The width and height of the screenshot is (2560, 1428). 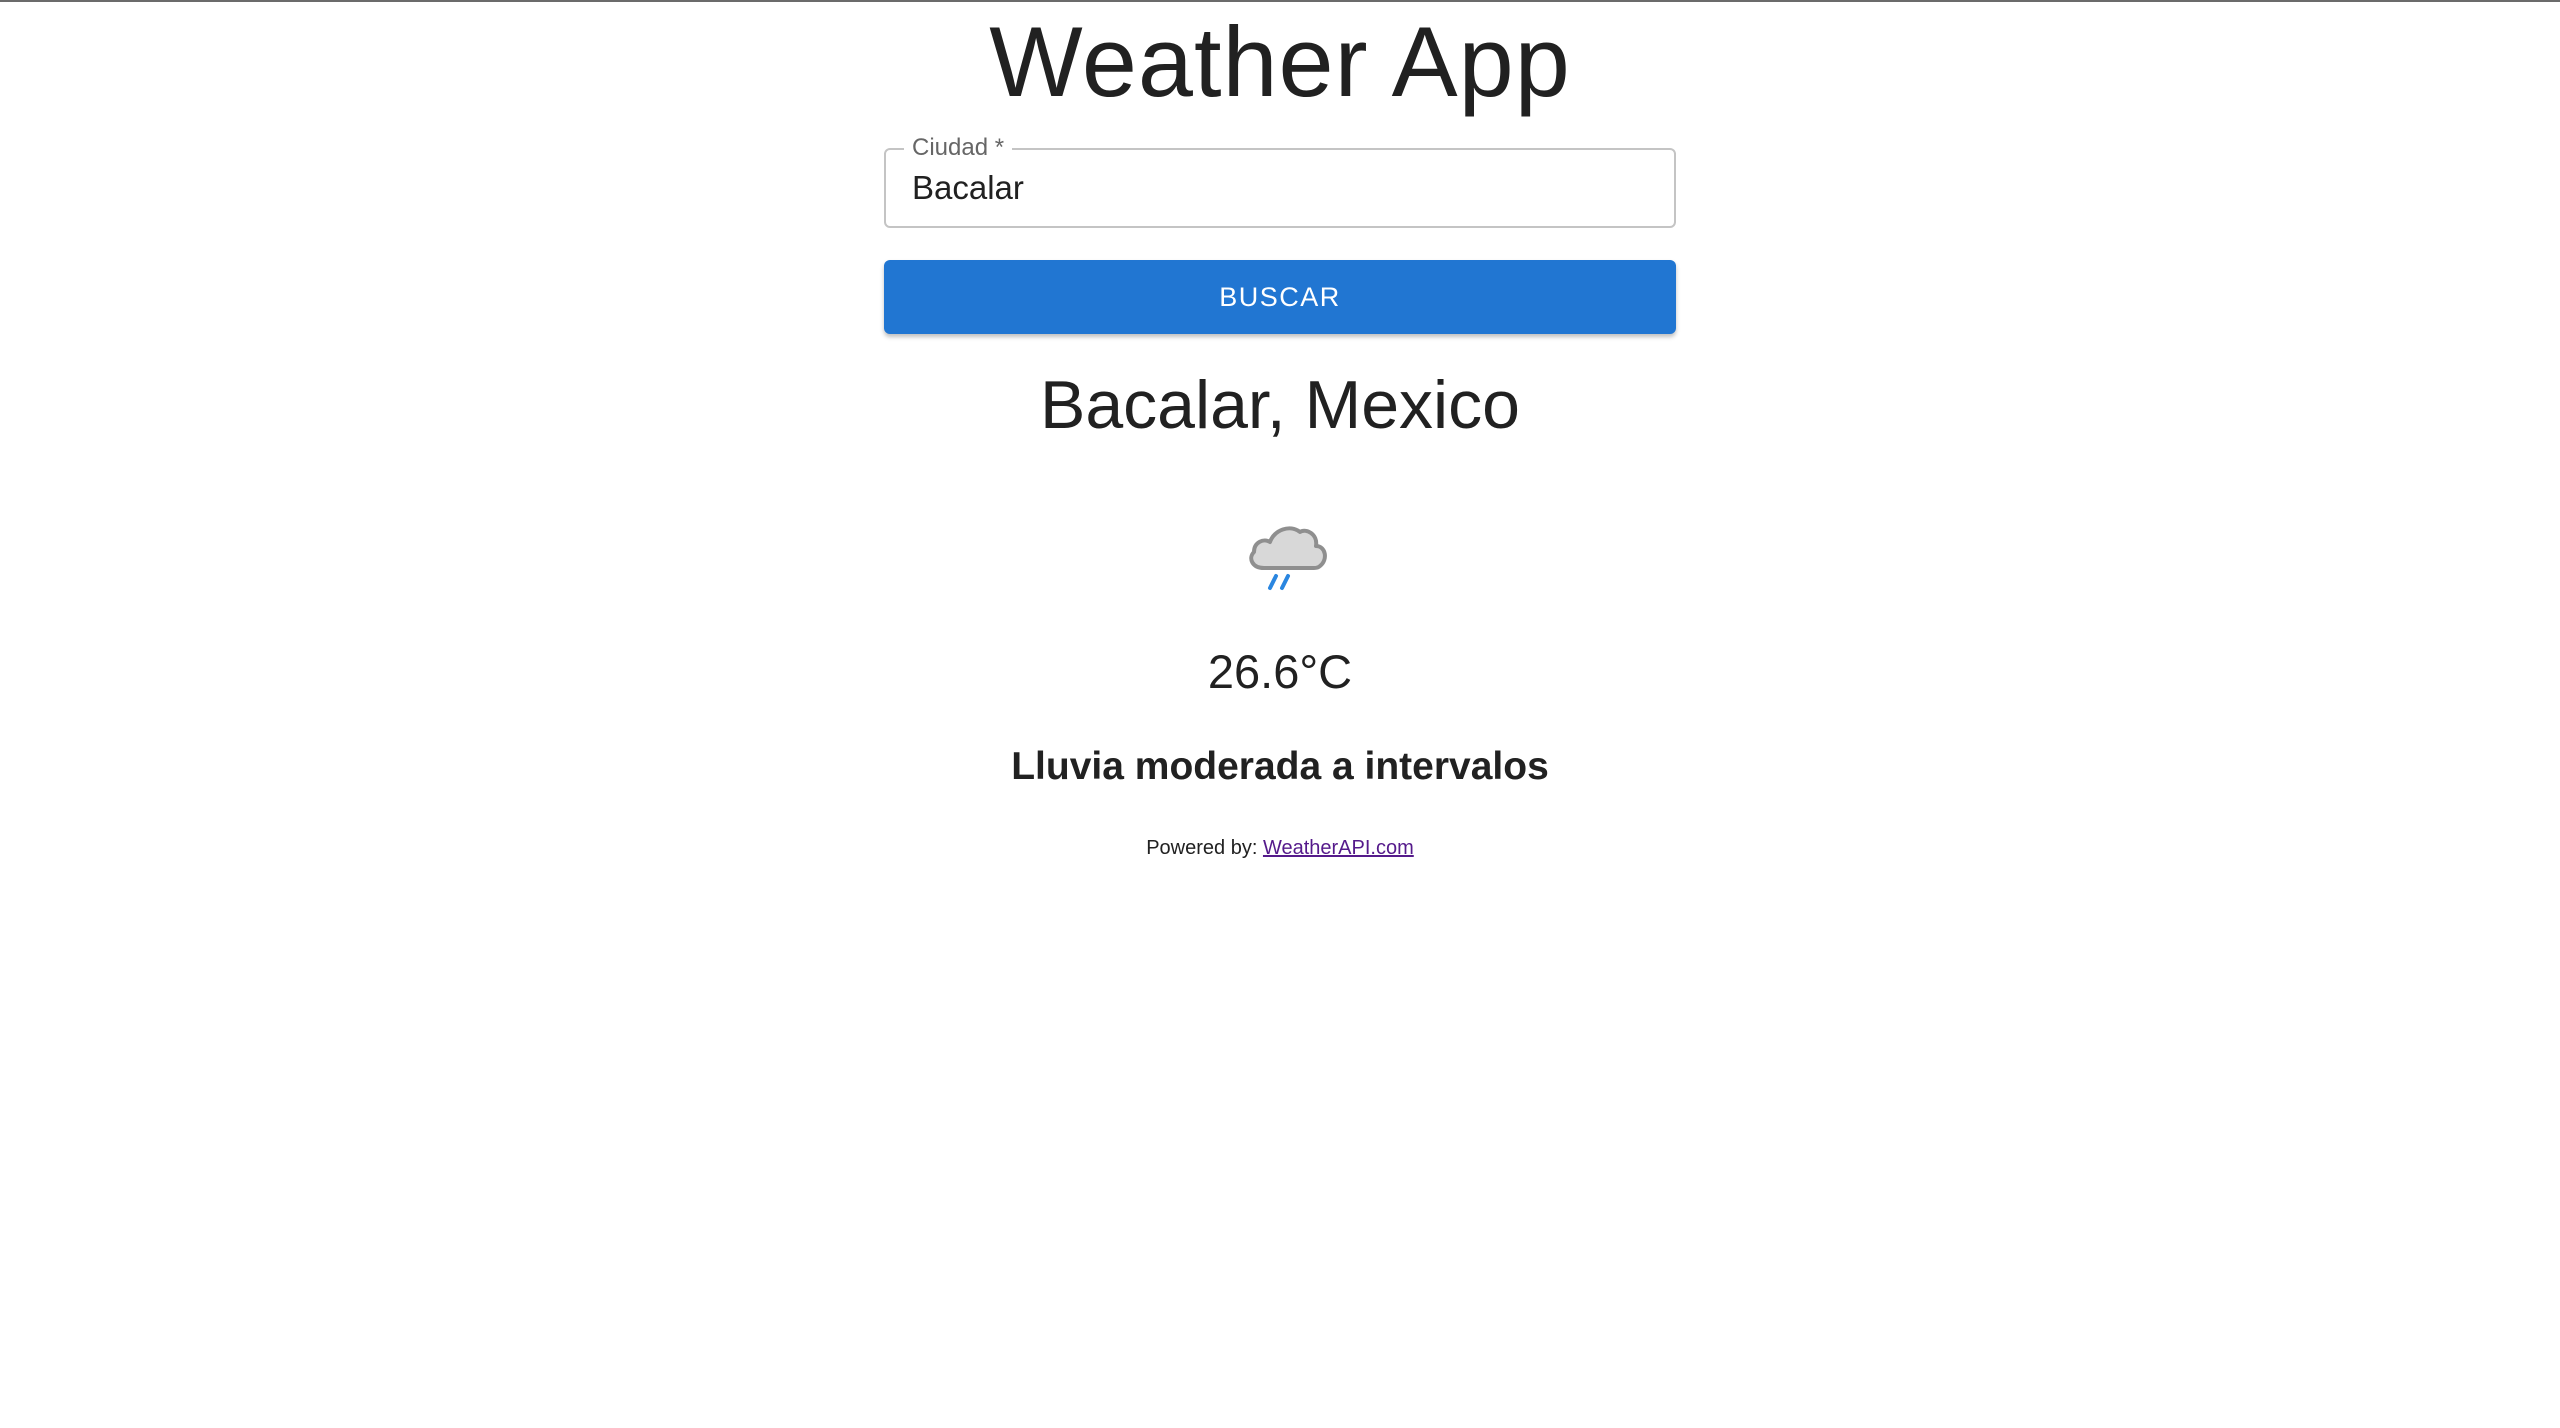 What do you see at coordinates (1202, 848) in the screenshot?
I see `powered-by-label: Powered by:` at bounding box center [1202, 848].